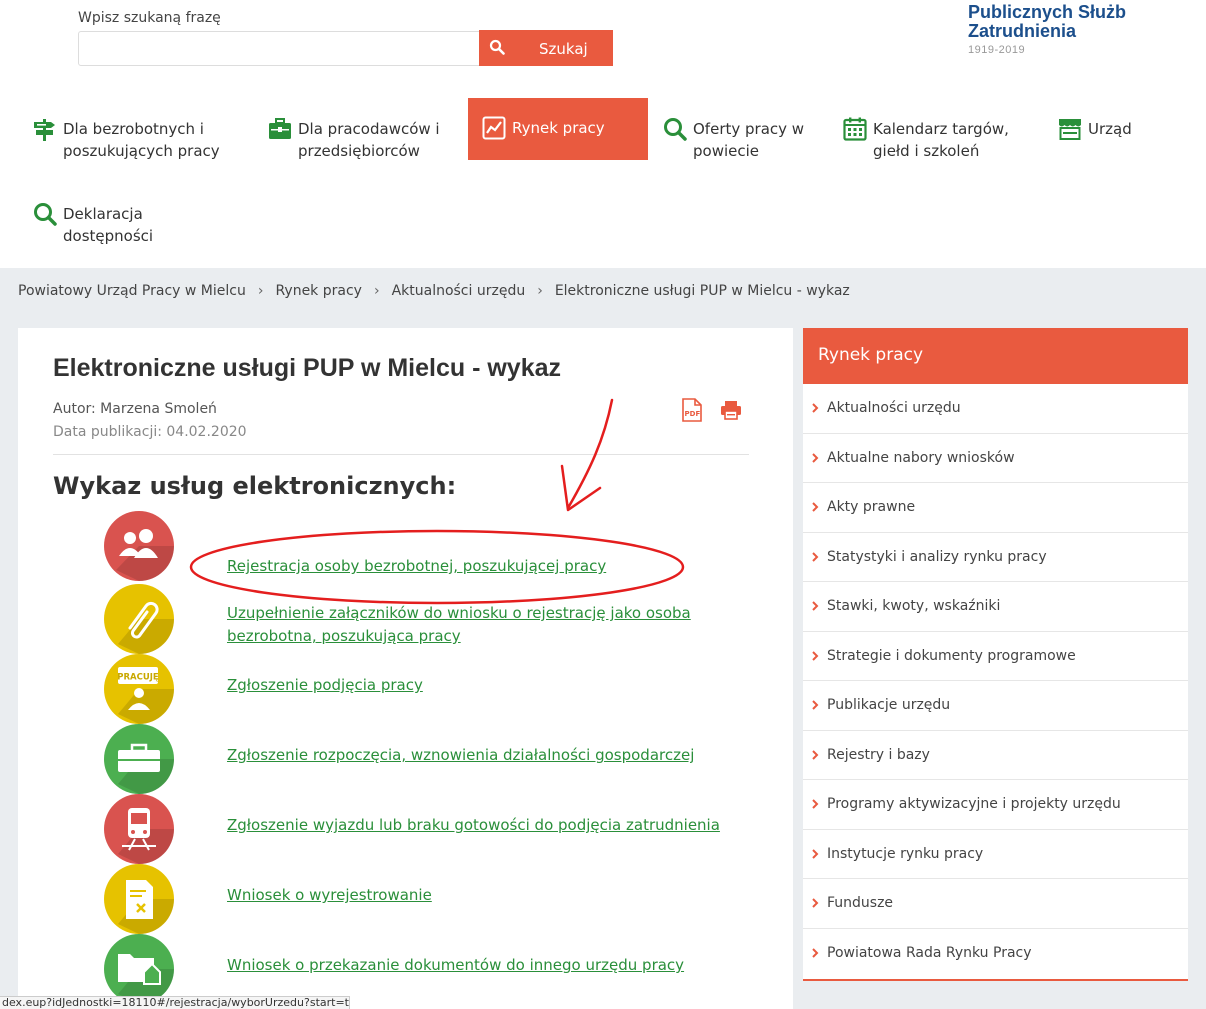 The image size is (1206, 1009). What do you see at coordinates (318, 291) in the screenshot?
I see `breadcrumb-item: Rynek pracy` at bounding box center [318, 291].